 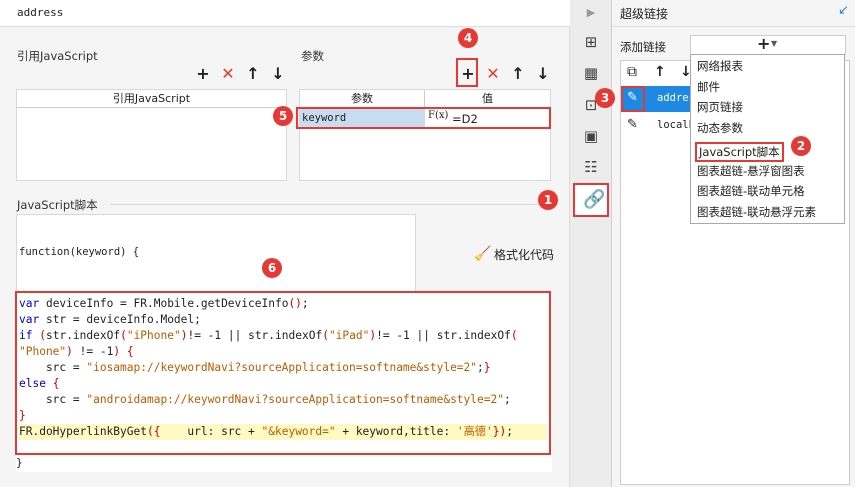 What do you see at coordinates (591, 136) in the screenshot?
I see `widget-settings-icon: ▣` at bounding box center [591, 136].